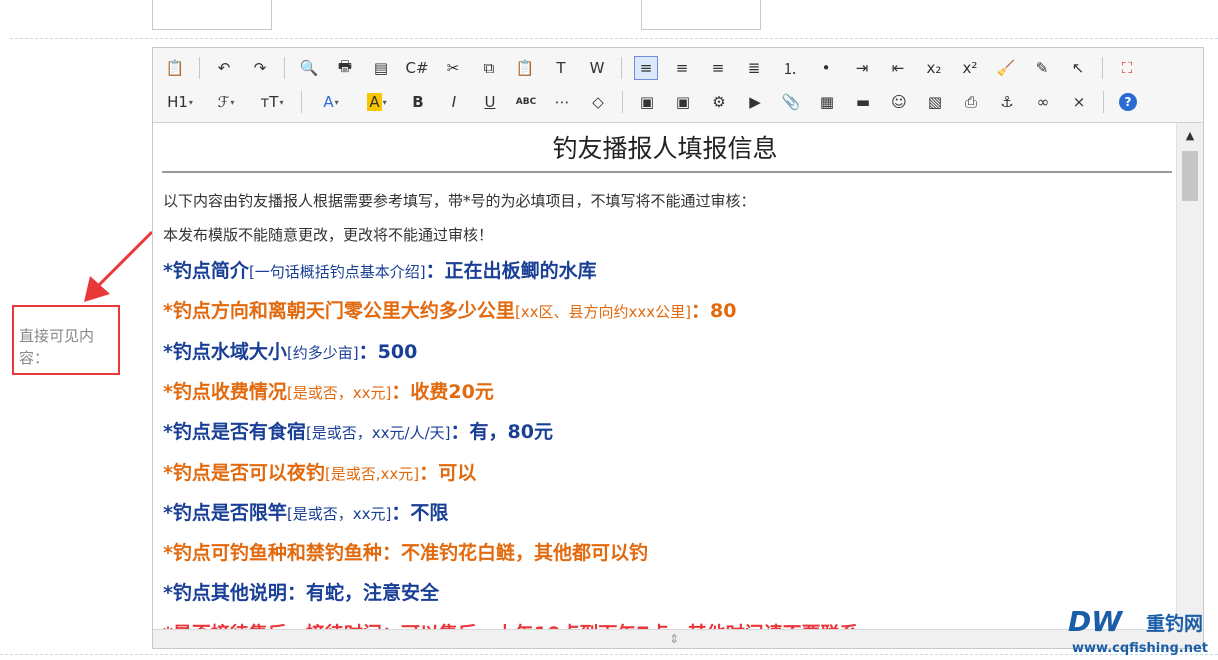  I want to click on field-hint: [约多少亩], so click(322, 352).